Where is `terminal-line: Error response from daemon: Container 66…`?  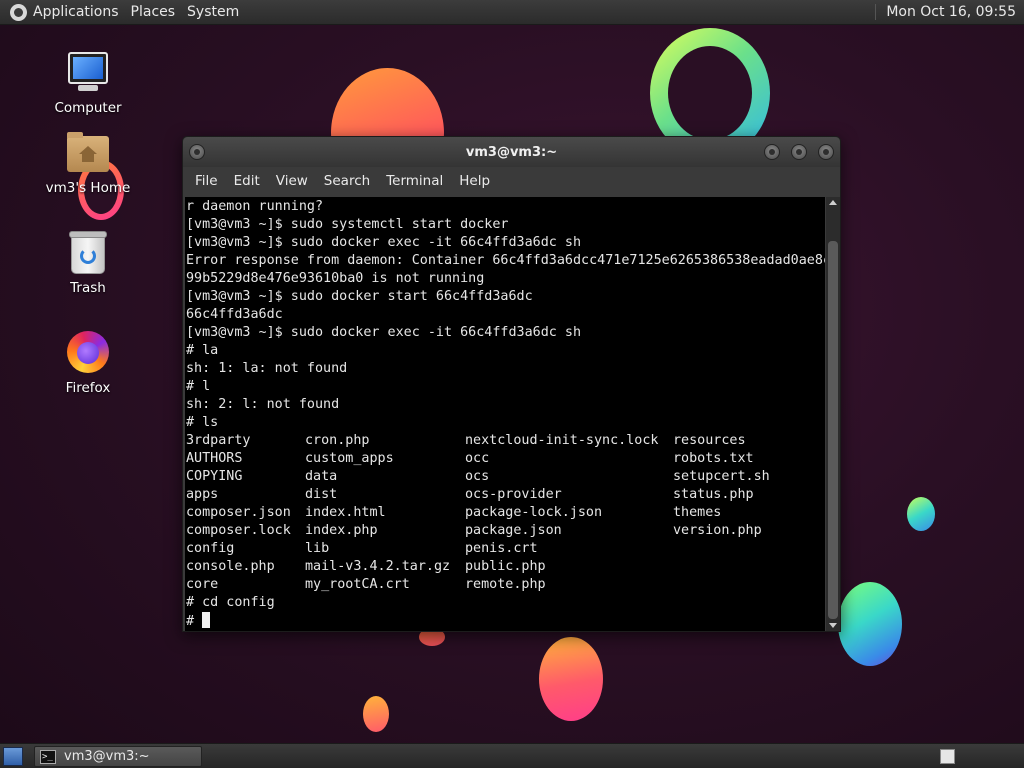
terminal-line: Error response from daemon: Container 66… is located at coordinates (505, 260).